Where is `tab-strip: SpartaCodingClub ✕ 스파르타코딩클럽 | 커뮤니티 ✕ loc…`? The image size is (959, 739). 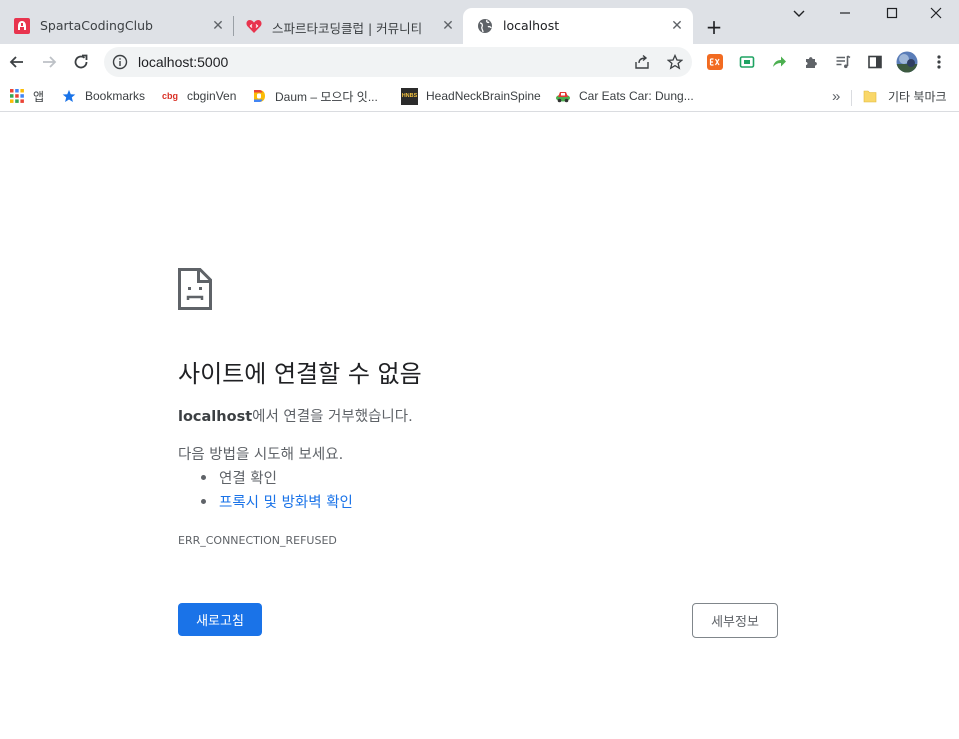 tab-strip: SpartaCodingClub ✕ 스파르타코딩클럽 | 커뮤니티 ✕ loc… is located at coordinates (479, 22).